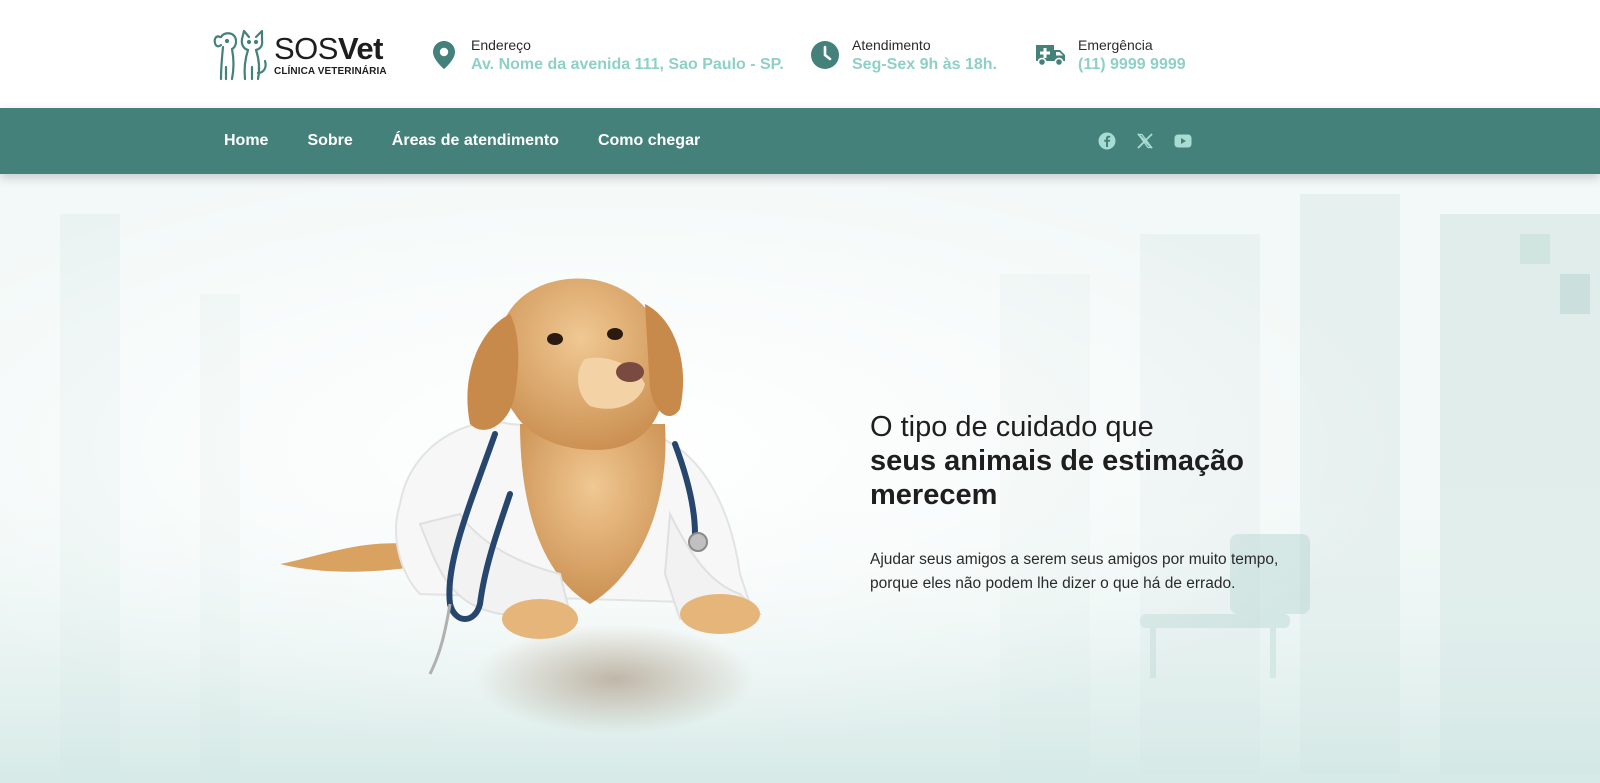 The height and width of the screenshot is (783, 1600). I want to click on emergency-info: Emergência (11) 9999 9999, so click(1110, 56).